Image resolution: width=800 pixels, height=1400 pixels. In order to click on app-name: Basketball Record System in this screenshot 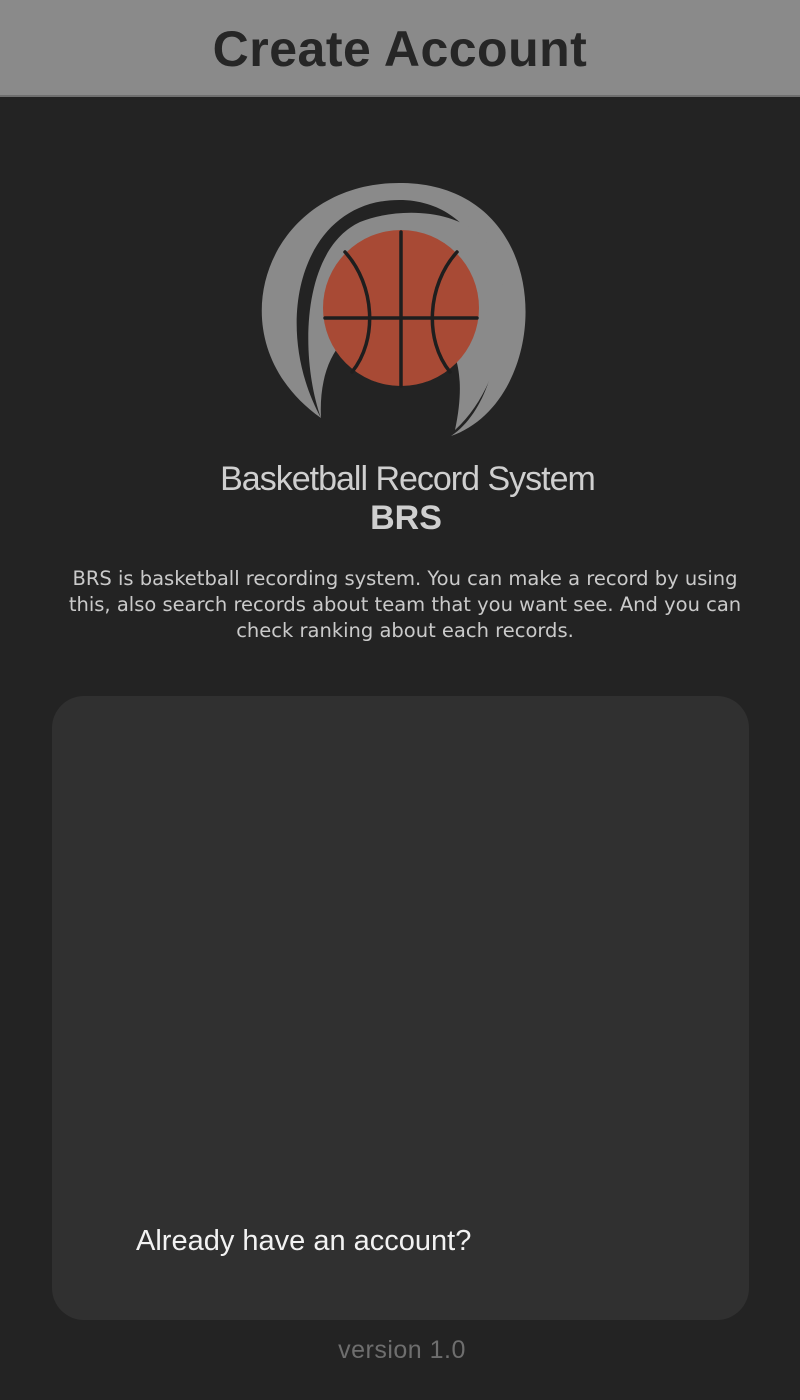, I will do `click(408, 479)`.